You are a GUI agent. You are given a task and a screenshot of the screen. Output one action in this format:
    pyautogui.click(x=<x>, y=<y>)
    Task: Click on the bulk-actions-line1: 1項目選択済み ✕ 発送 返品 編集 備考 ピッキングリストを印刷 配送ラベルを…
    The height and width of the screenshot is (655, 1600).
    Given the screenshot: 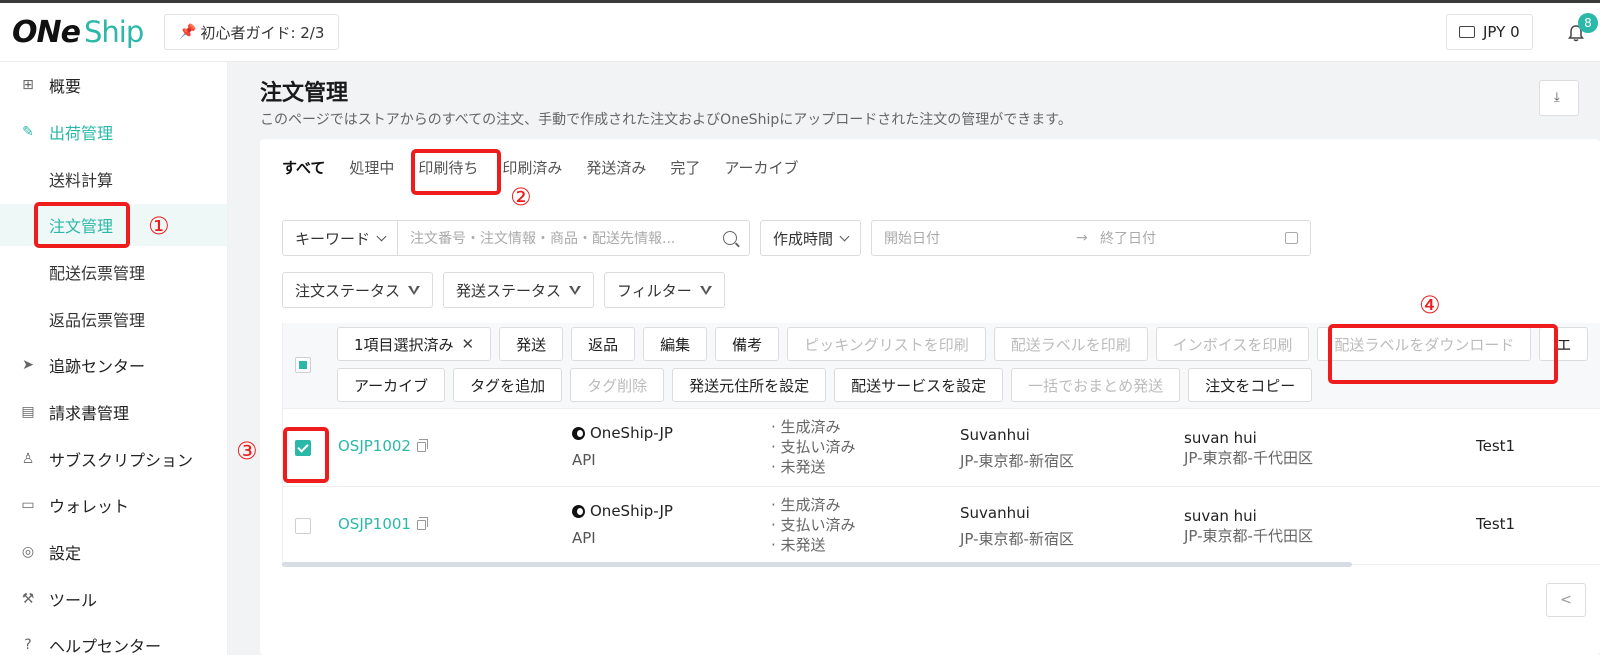 What is the action you would take?
    pyautogui.click(x=963, y=344)
    